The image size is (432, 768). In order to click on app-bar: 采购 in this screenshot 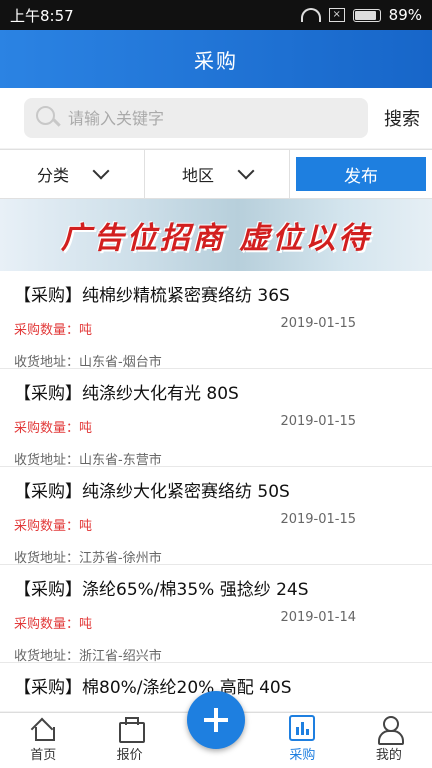, I will do `click(216, 59)`.